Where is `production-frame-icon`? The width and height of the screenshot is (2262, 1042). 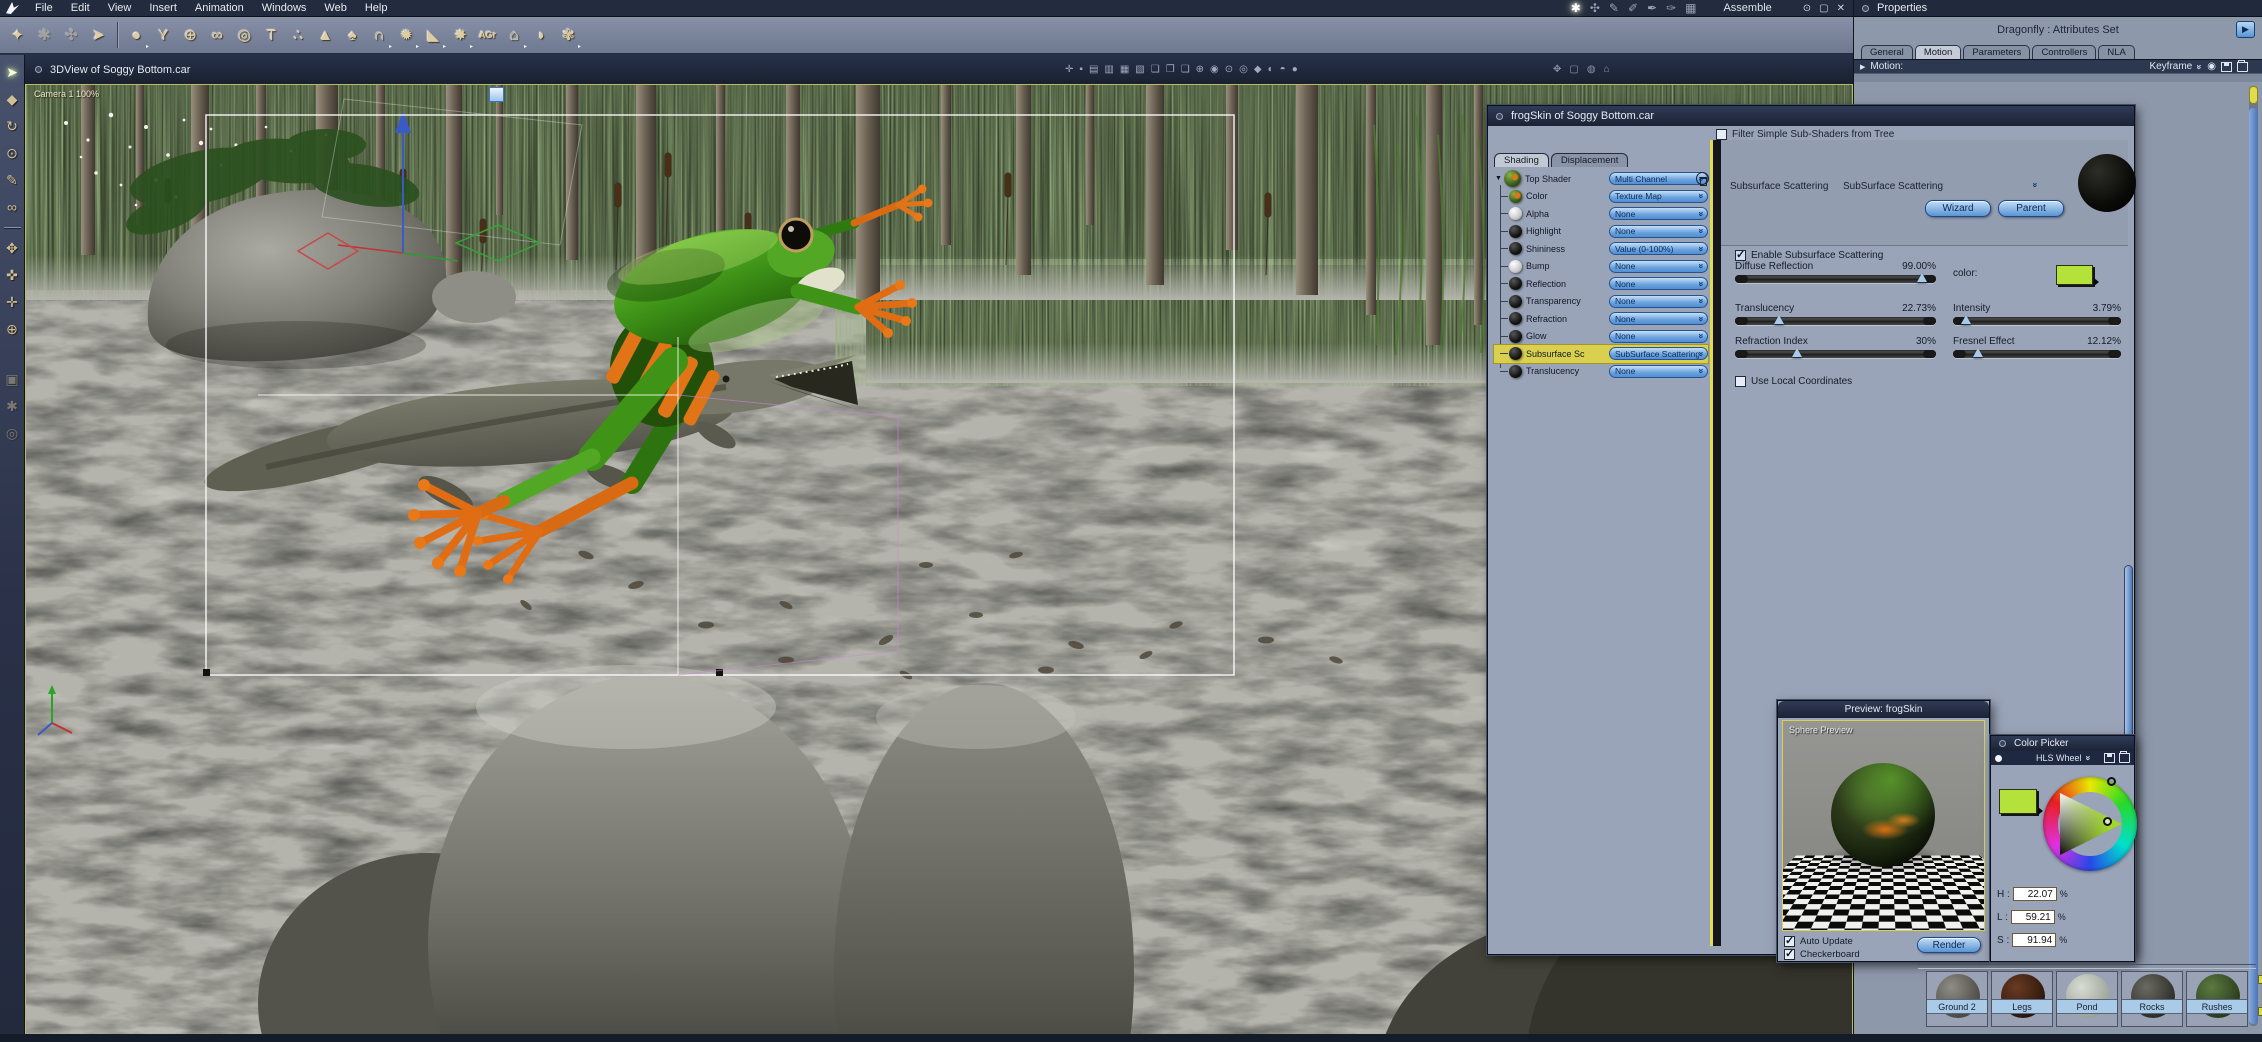 production-frame-icon is located at coordinates (496, 94).